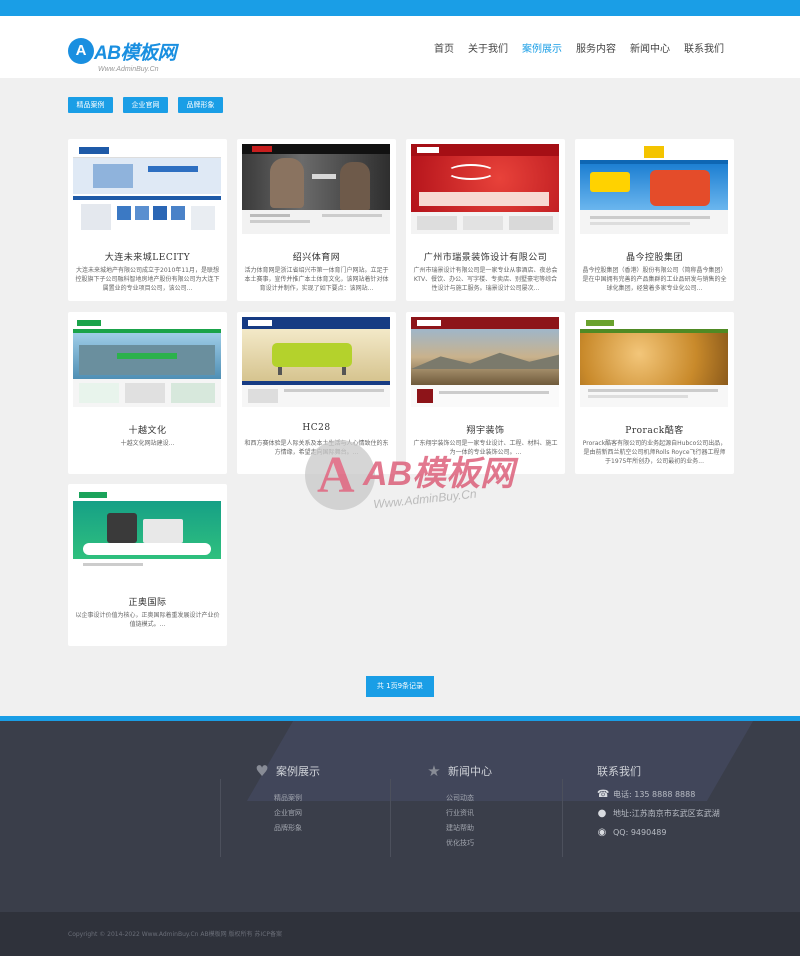  Describe the element at coordinates (147, 258) in the screenshot. I see `case-title: 大连未来城LECITY` at that location.